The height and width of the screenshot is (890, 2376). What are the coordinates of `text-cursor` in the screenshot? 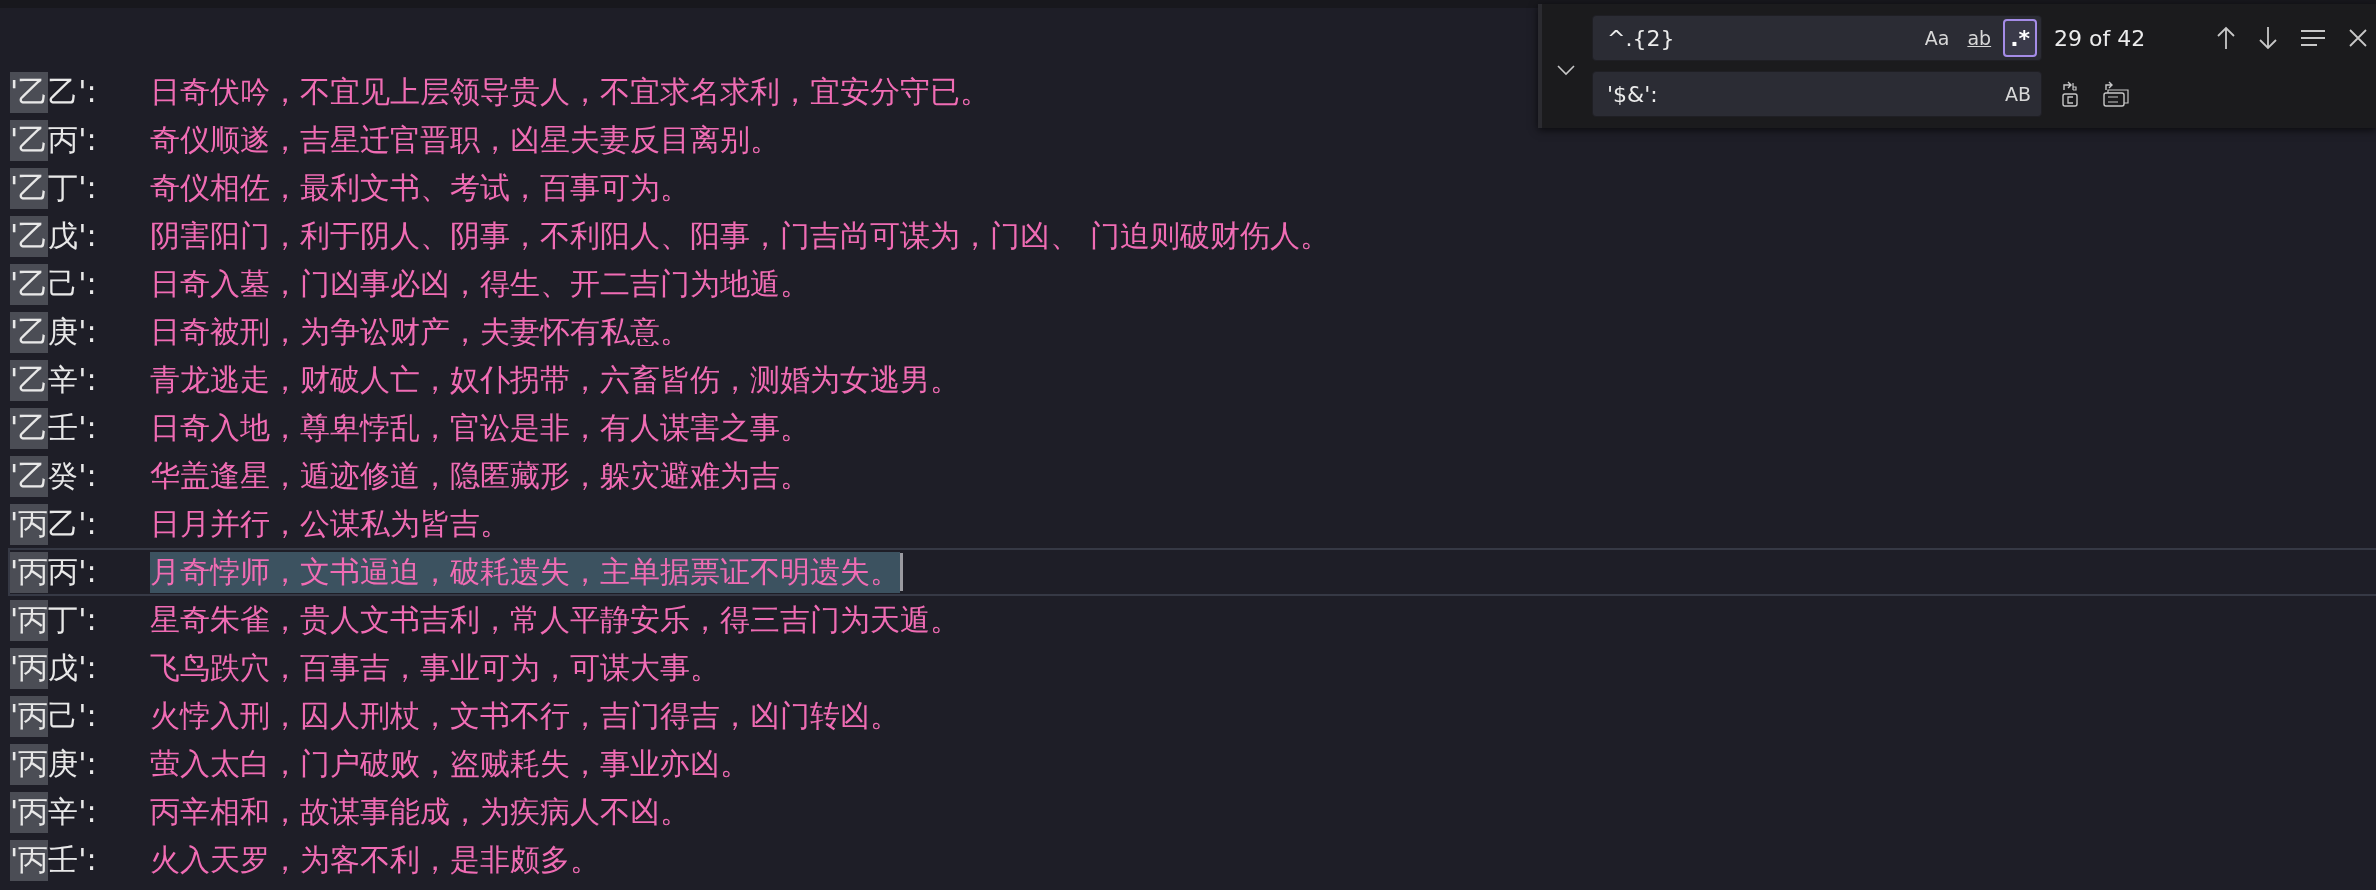 It's located at (901, 572).